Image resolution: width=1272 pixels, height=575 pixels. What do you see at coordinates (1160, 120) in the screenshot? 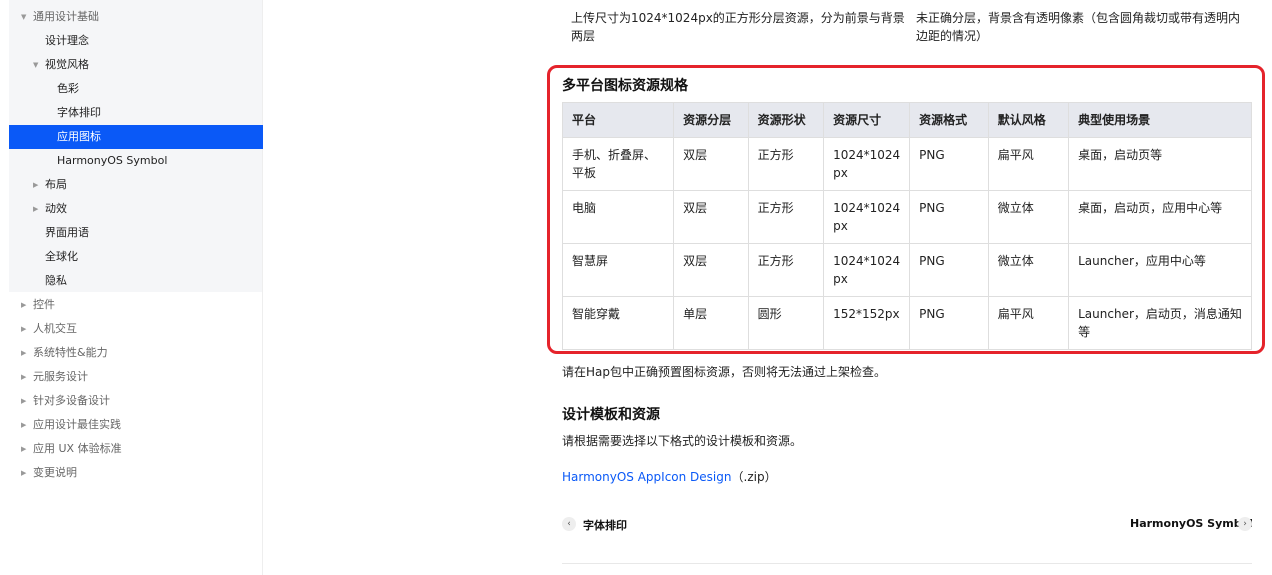
I see `table-header-cell: 典型使用场景` at bounding box center [1160, 120].